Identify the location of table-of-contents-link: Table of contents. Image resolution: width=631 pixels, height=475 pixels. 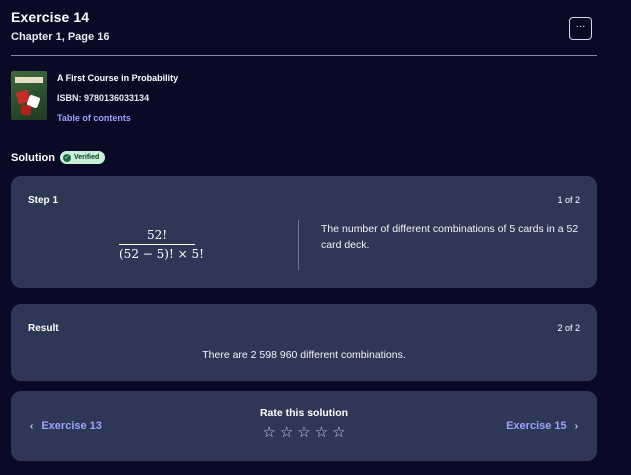
(117, 118).